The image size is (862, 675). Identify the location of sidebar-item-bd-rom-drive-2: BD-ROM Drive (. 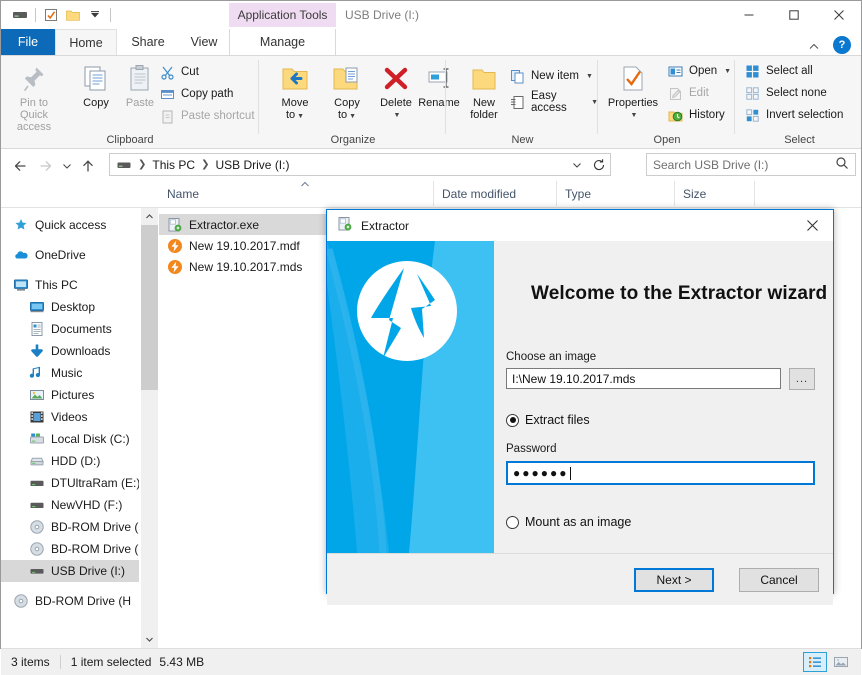
(70, 549).